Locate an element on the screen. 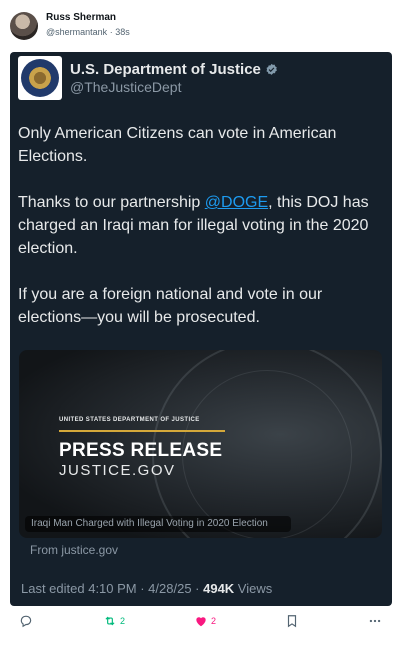  bookmark-icon is located at coordinates (292, 621).